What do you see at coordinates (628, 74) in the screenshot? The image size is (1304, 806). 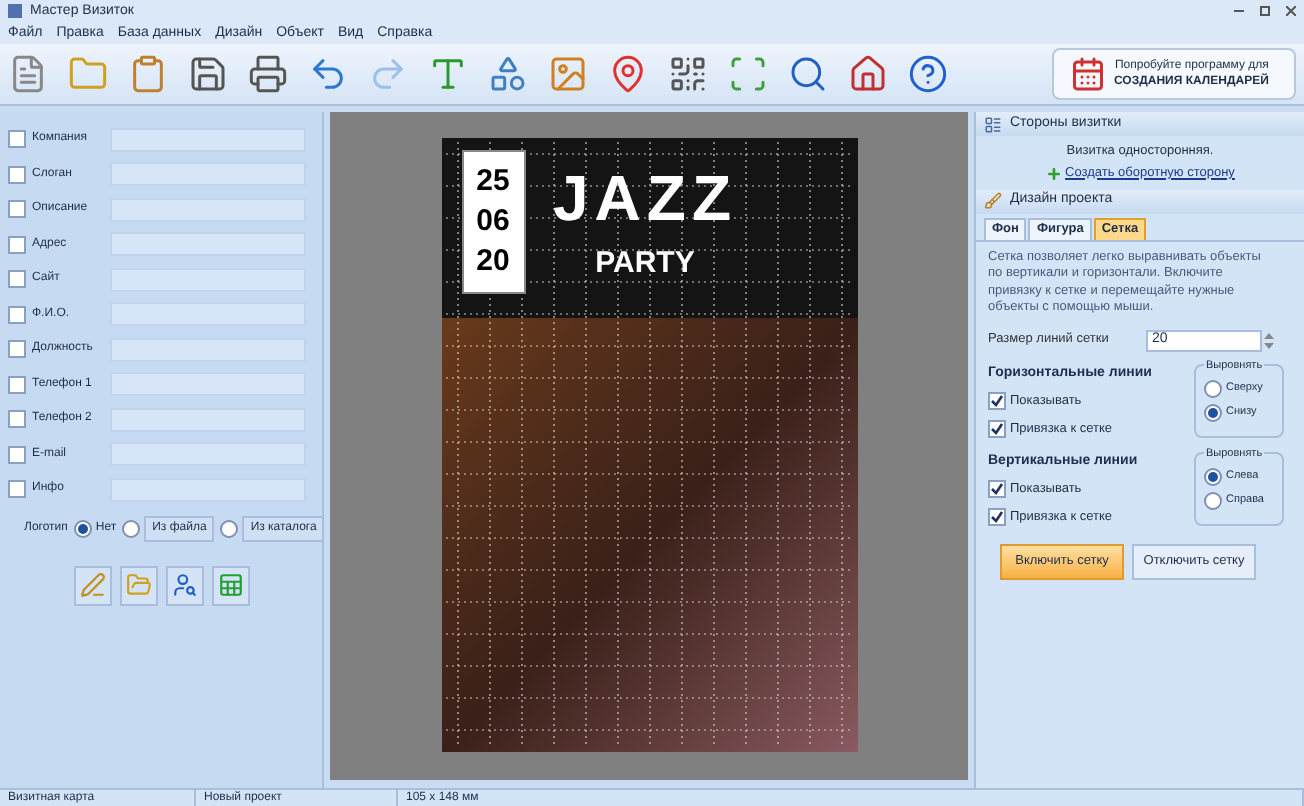 I see `map-pin-icon` at bounding box center [628, 74].